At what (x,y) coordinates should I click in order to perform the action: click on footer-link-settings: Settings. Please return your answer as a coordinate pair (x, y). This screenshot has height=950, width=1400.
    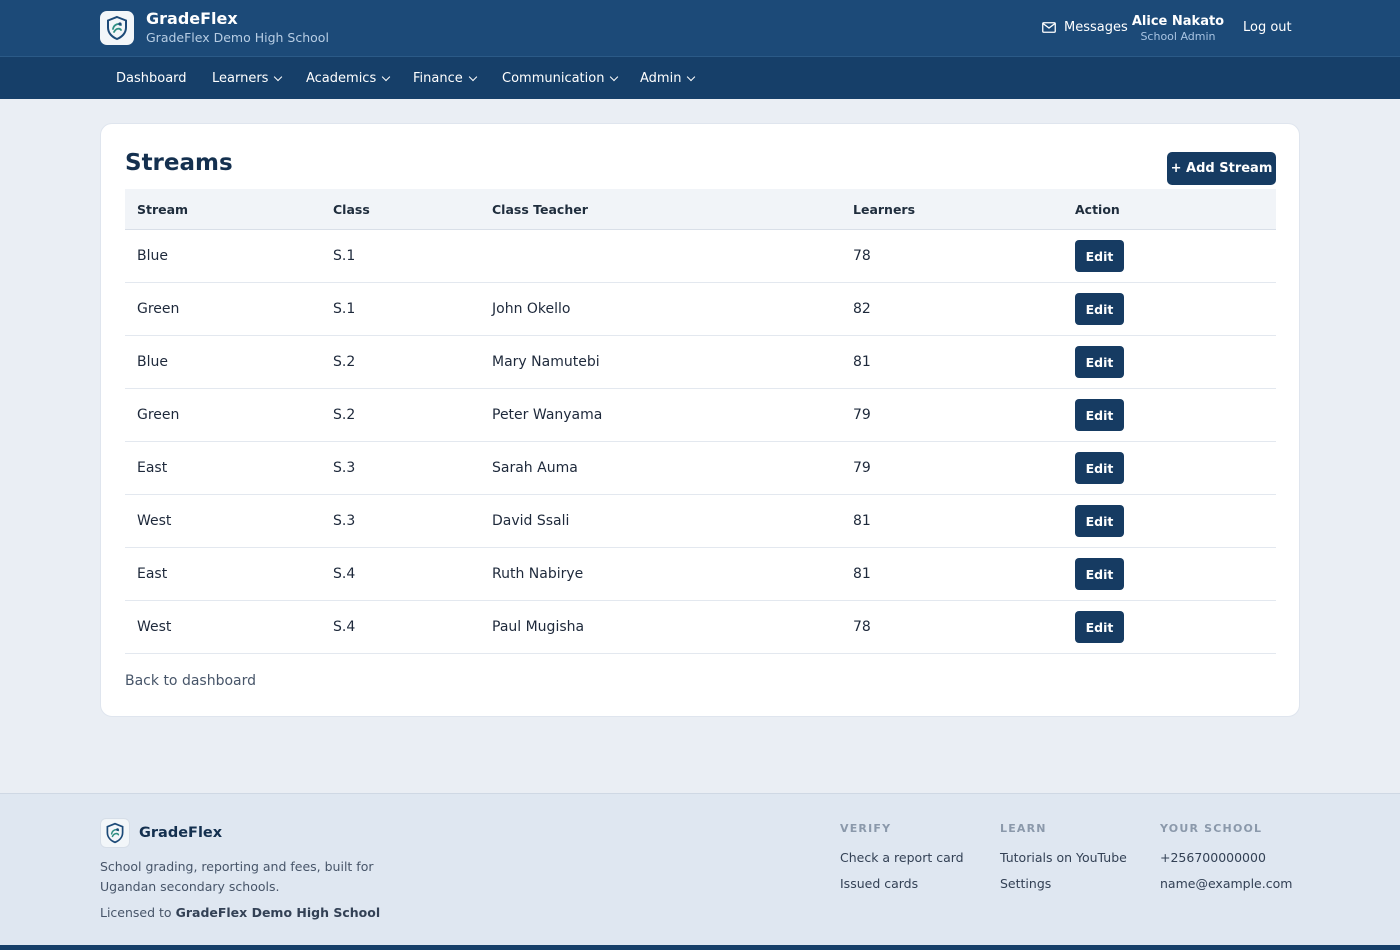
    Looking at the image, I should click on (1025, 883).